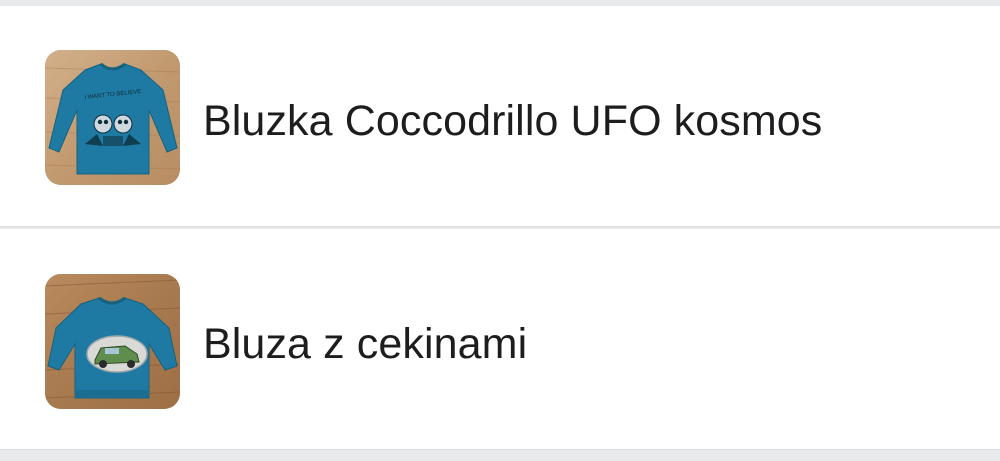  Describe the element at coordinates (112, 117) in the screenshot. I see `product-thumbnail: I WANT TO BELIEVE` at that location.